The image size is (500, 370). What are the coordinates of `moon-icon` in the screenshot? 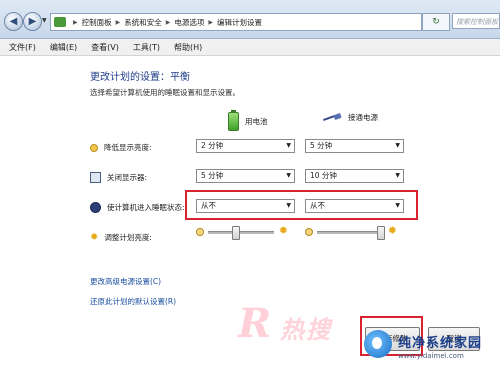 It's located at (95, 207).